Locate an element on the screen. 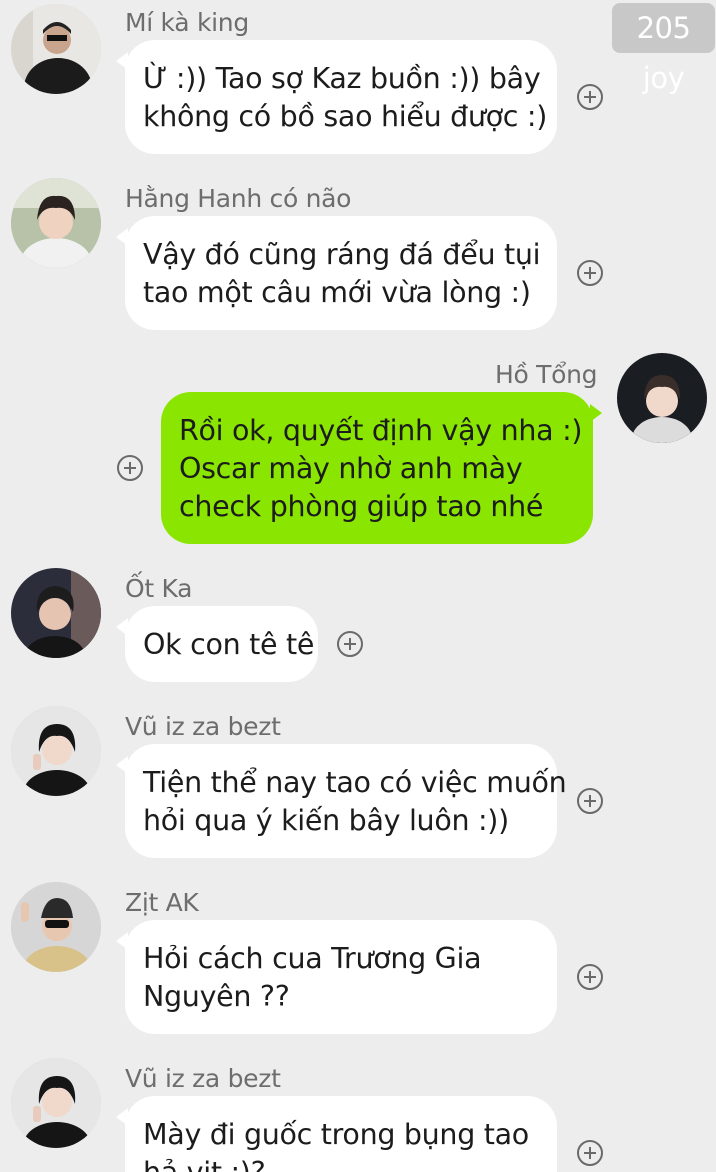 This screenshot has width=716, height=1172. unread-count-badge: 205 joy is located at coordinates (663, 49).